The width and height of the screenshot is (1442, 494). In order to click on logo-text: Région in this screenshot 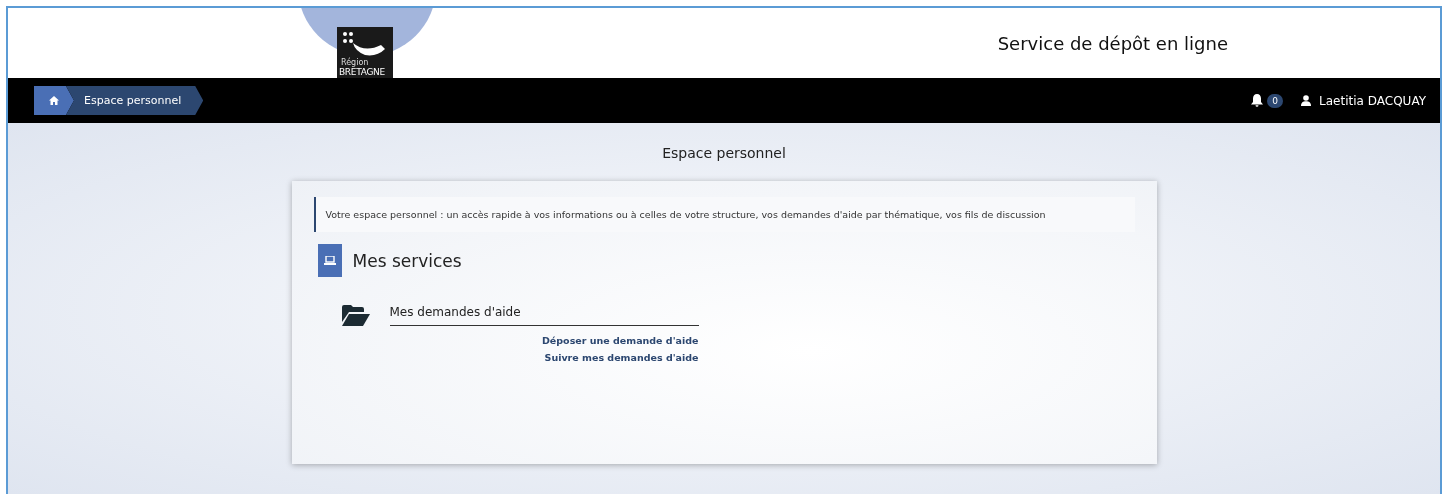, I will do `click(355, 62)`.